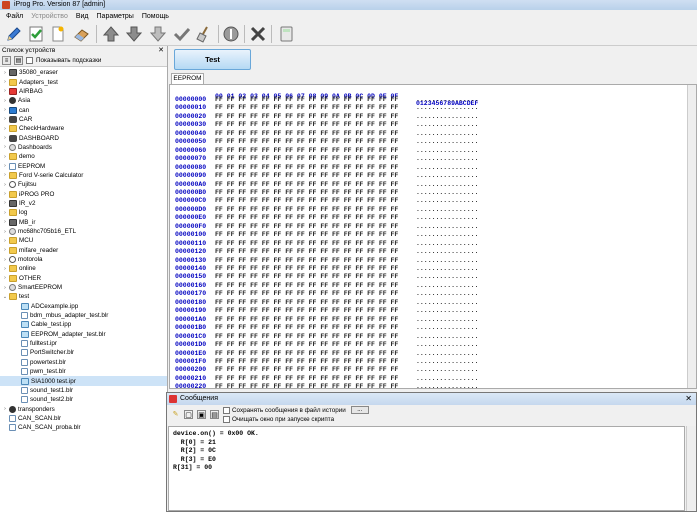 This screenshot has height=512, width=697. Describe the element at coordinates (83, 81) in the screenshot. I see `tree-item: › Adapters_test` at that location.